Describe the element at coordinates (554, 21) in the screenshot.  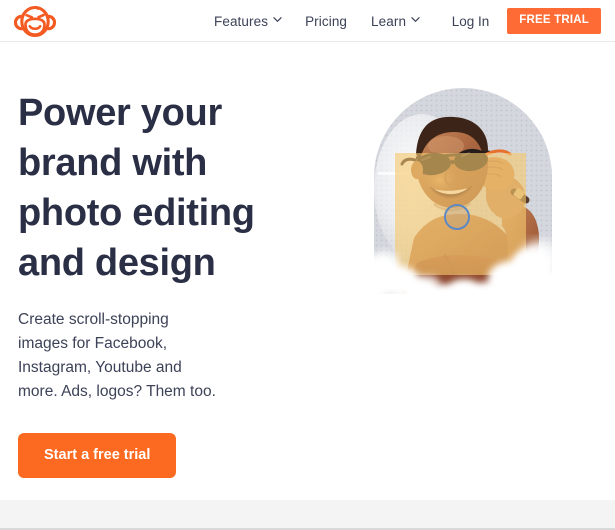
I see `free-trial-button: FREE TRIAL` at that location.